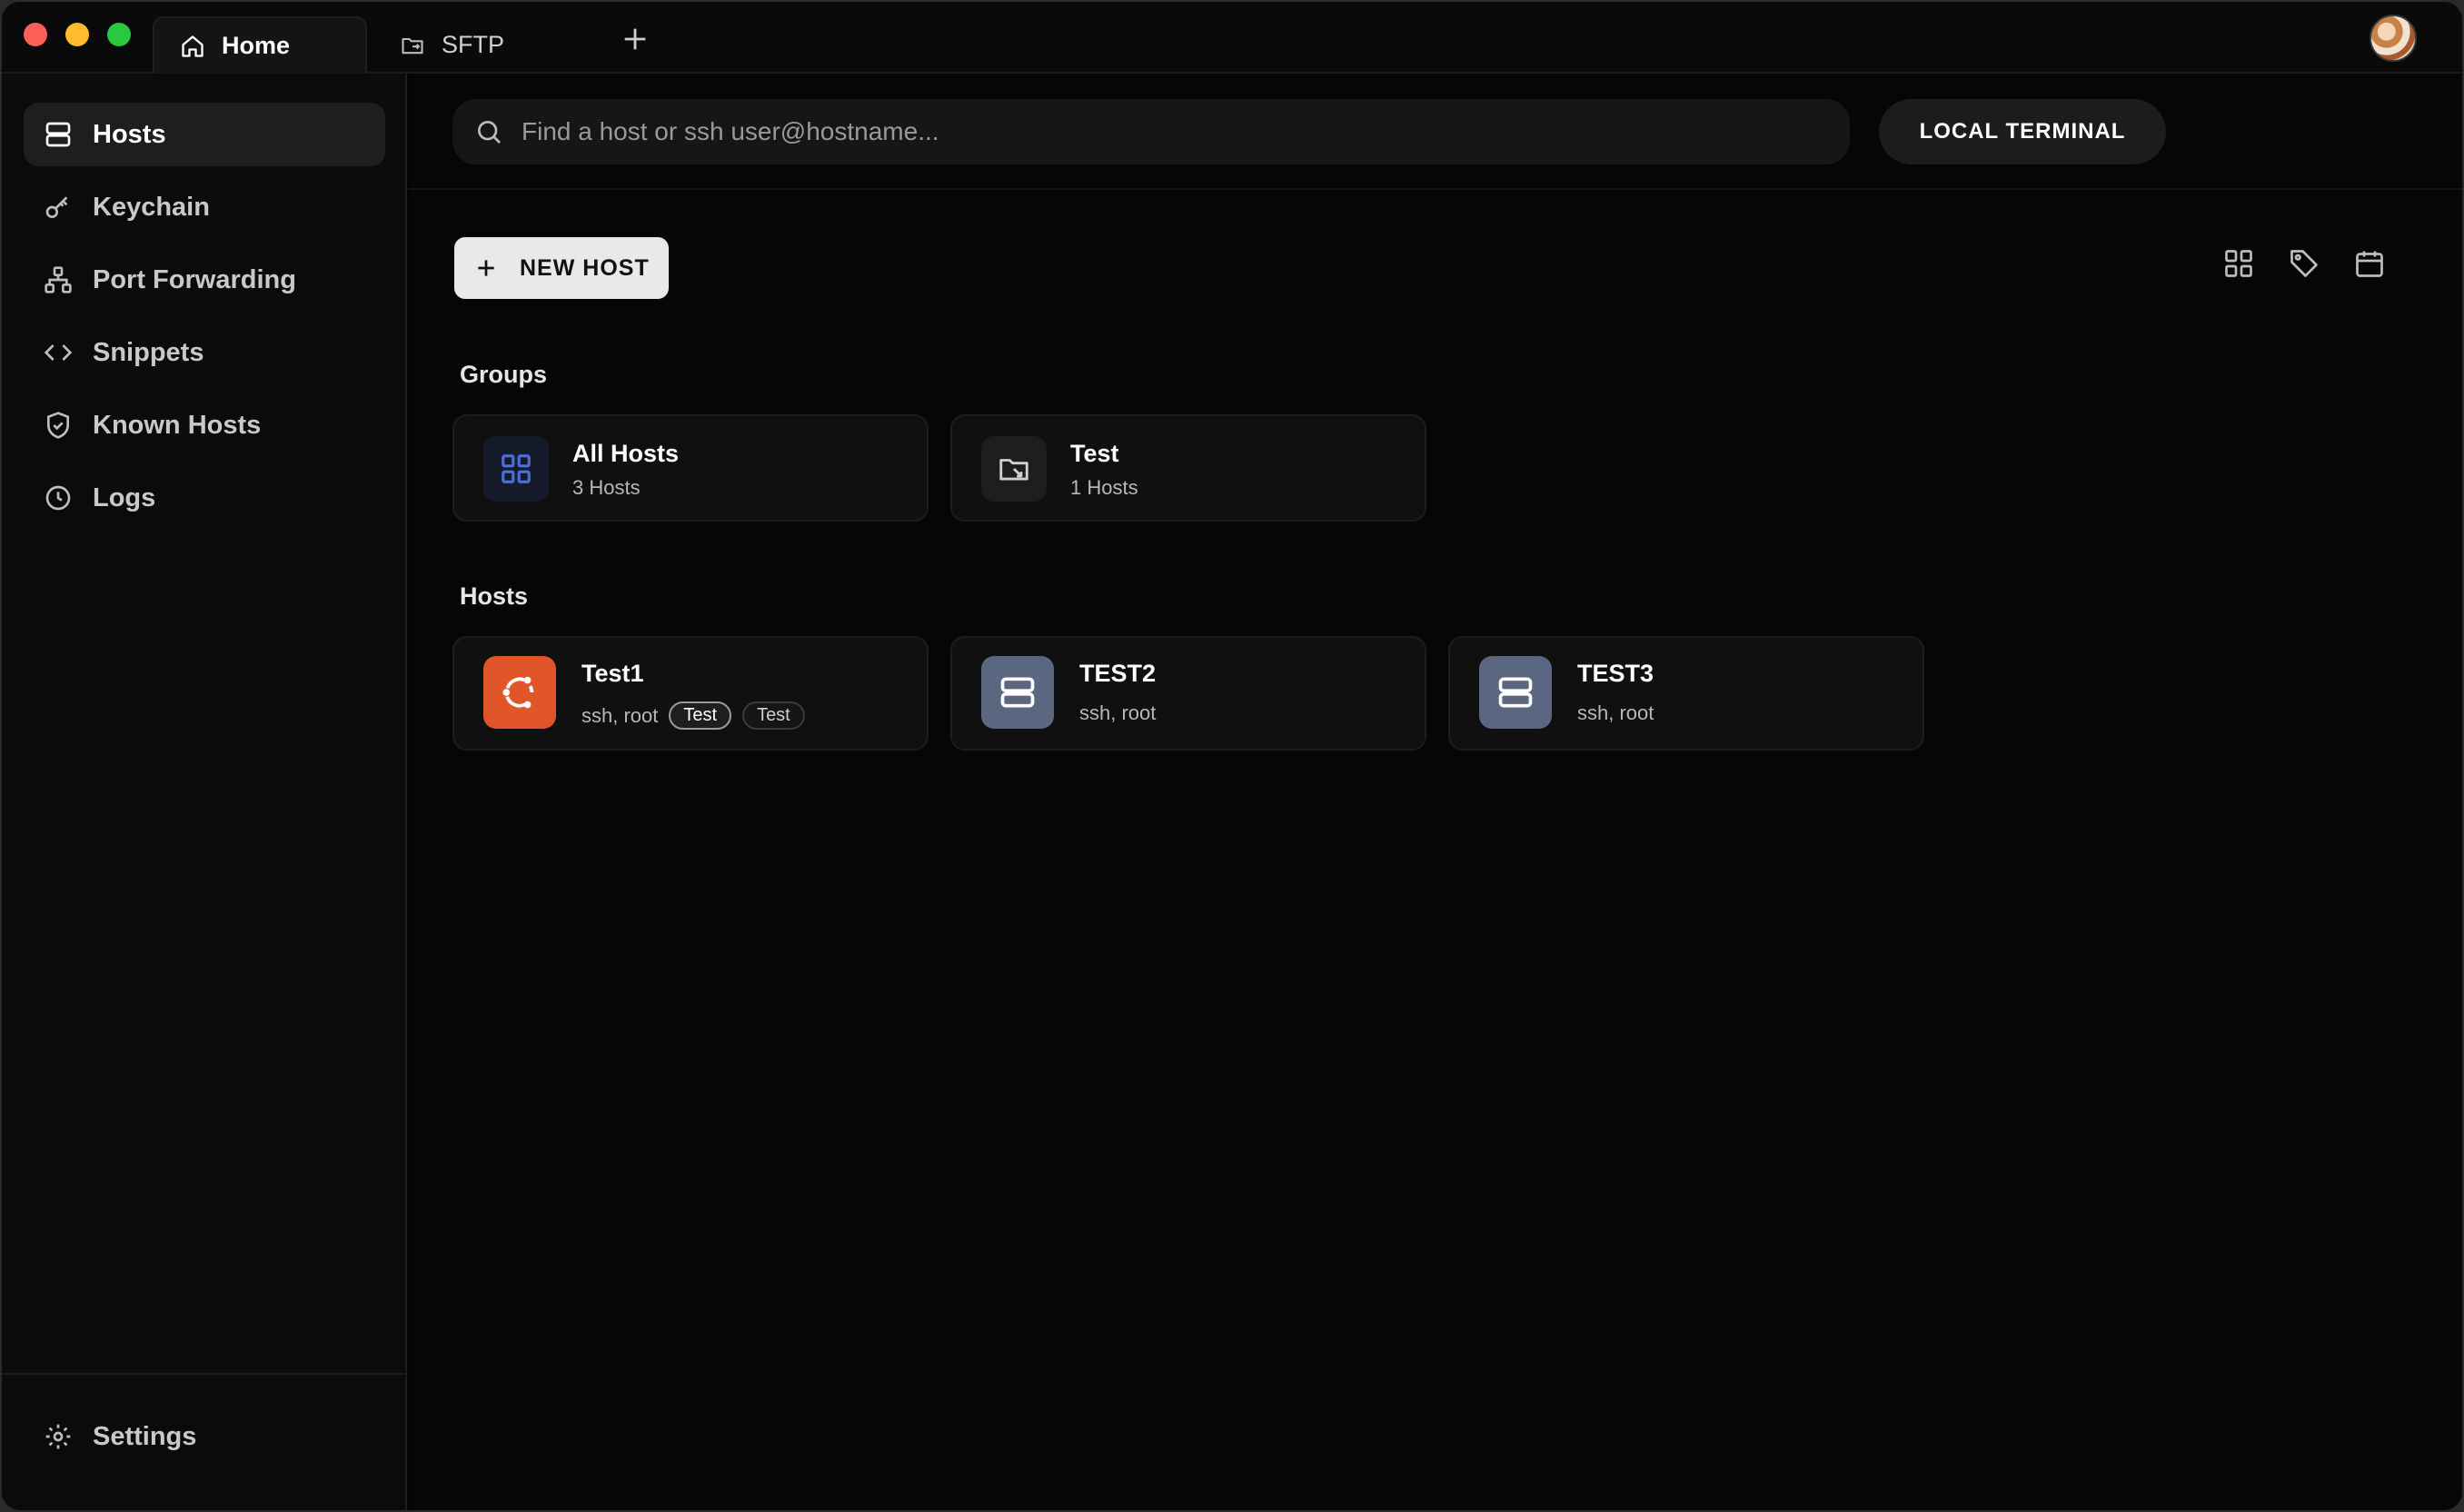 The image size is (2464, 1512). What do you see at coordinates (2238, 263) in the screenshot?
I see `grid-view-icon` at bounding box center [2238, 263].